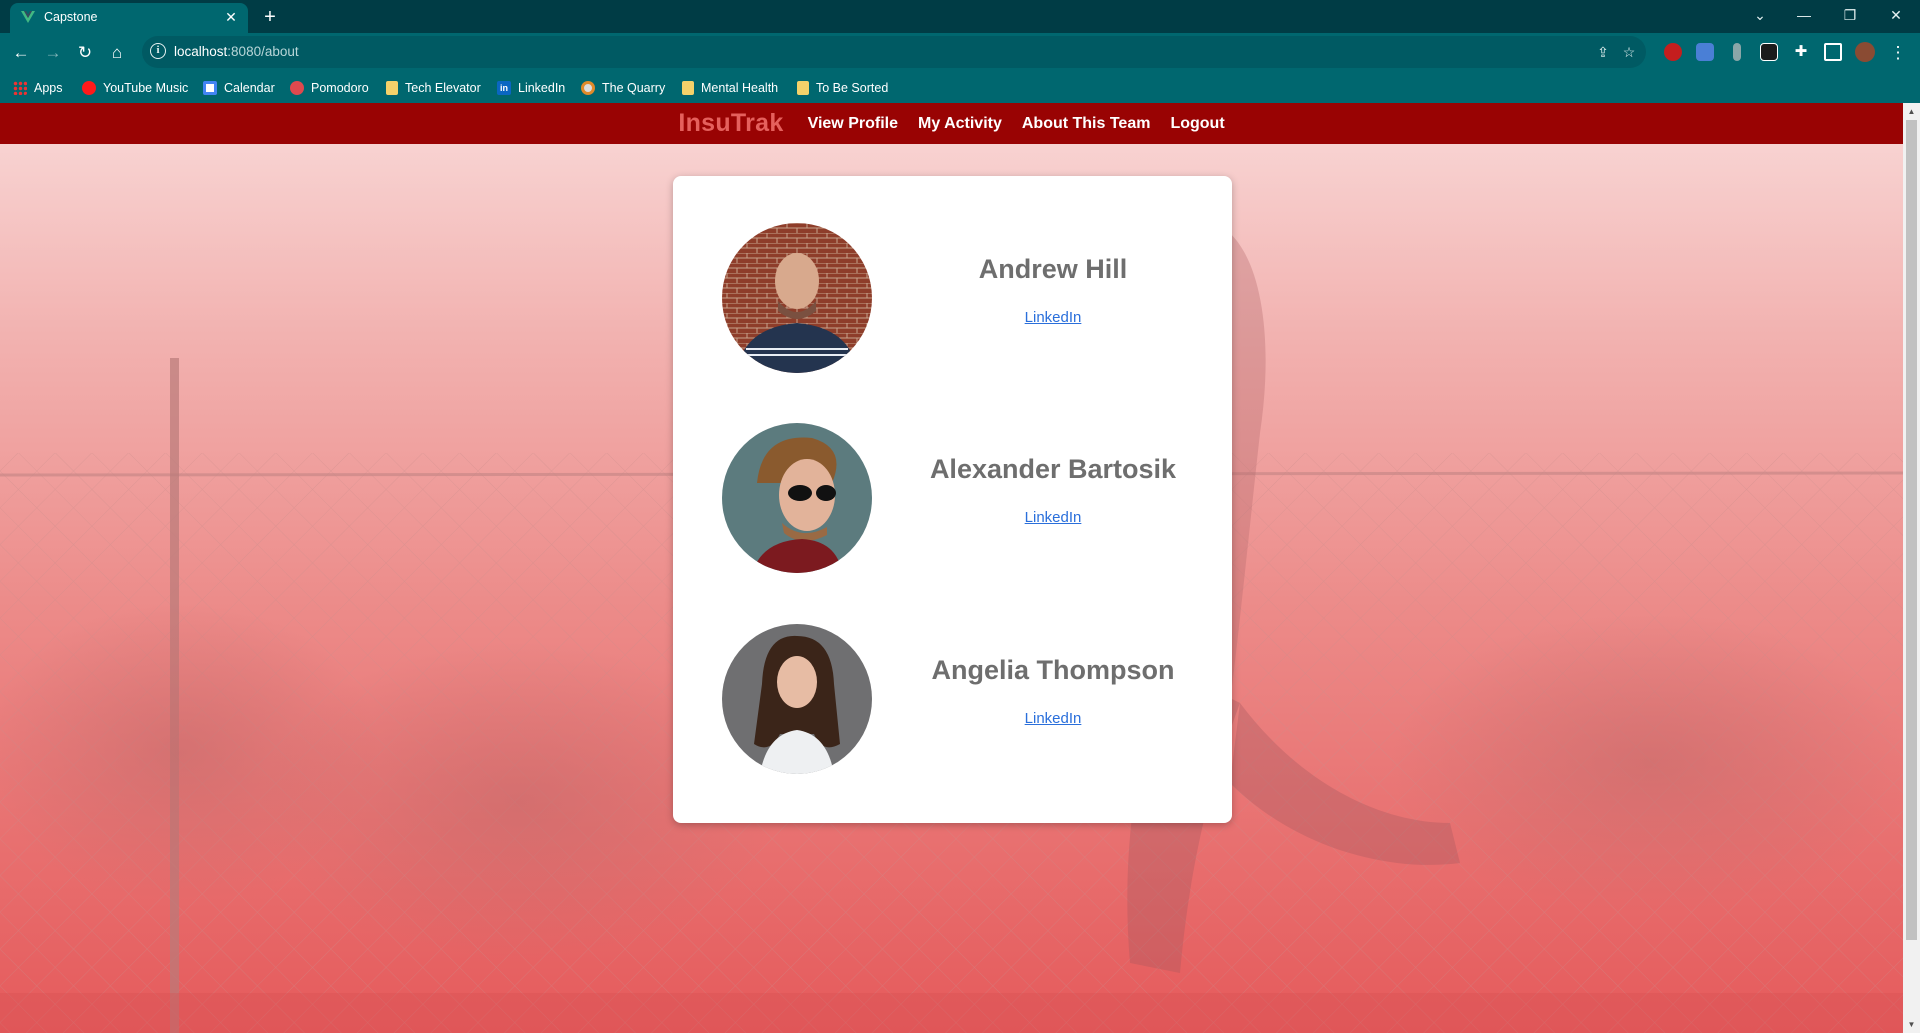 This screenshot has height=1033, width=1920. What do you see at coordinates (158, 51) in the screenshot?
I see `site-info-icon: i` at bounding box center [158, 51].